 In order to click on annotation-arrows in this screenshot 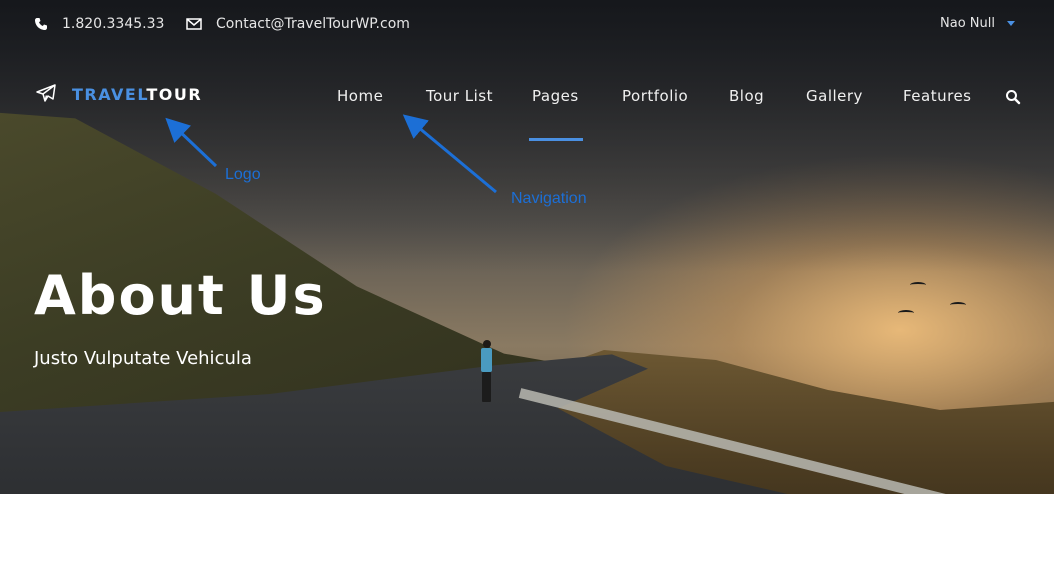, I will do `click(331, 154)`.